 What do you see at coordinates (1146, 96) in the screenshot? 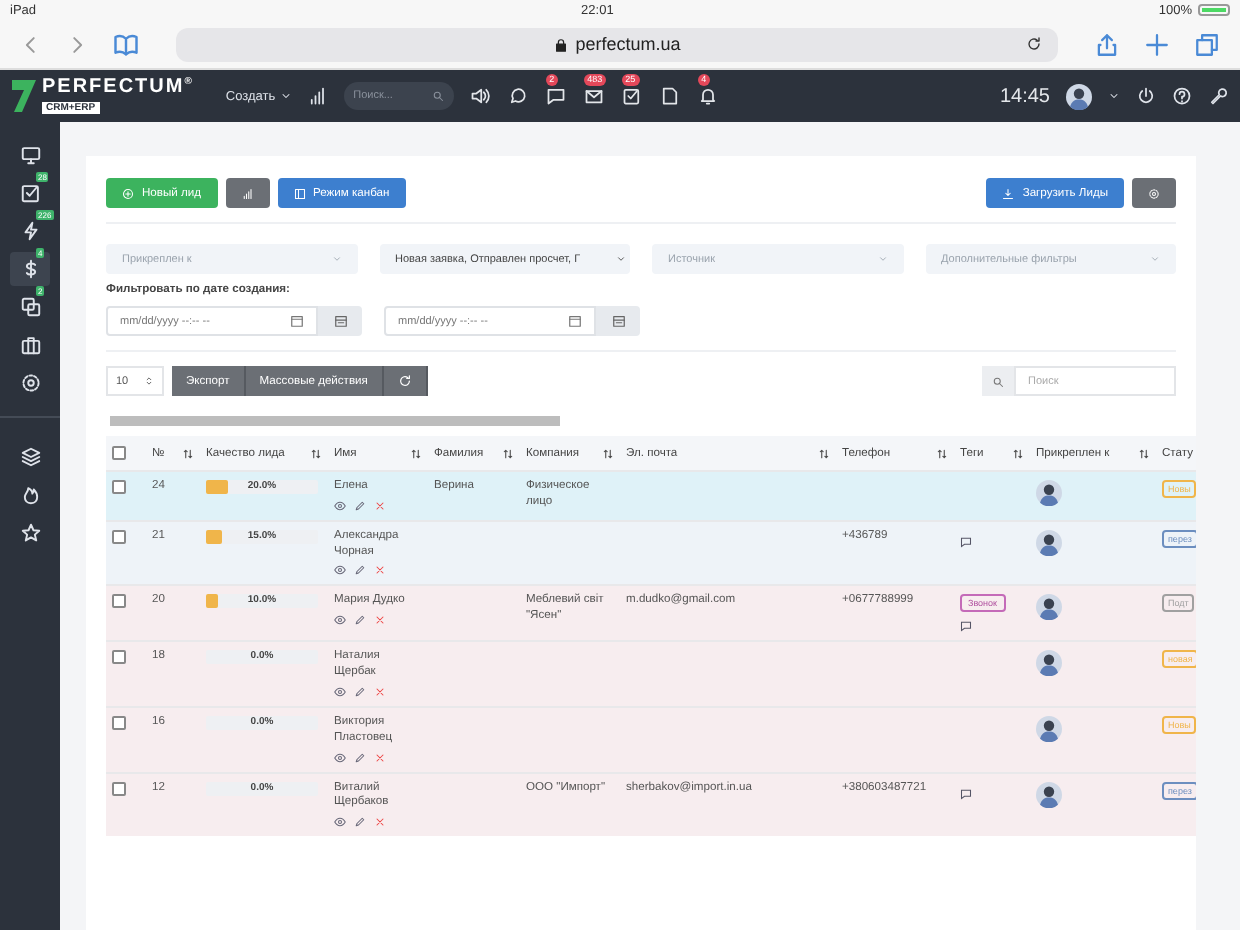
I see `power-icon` at bounding box center [1146, 96].